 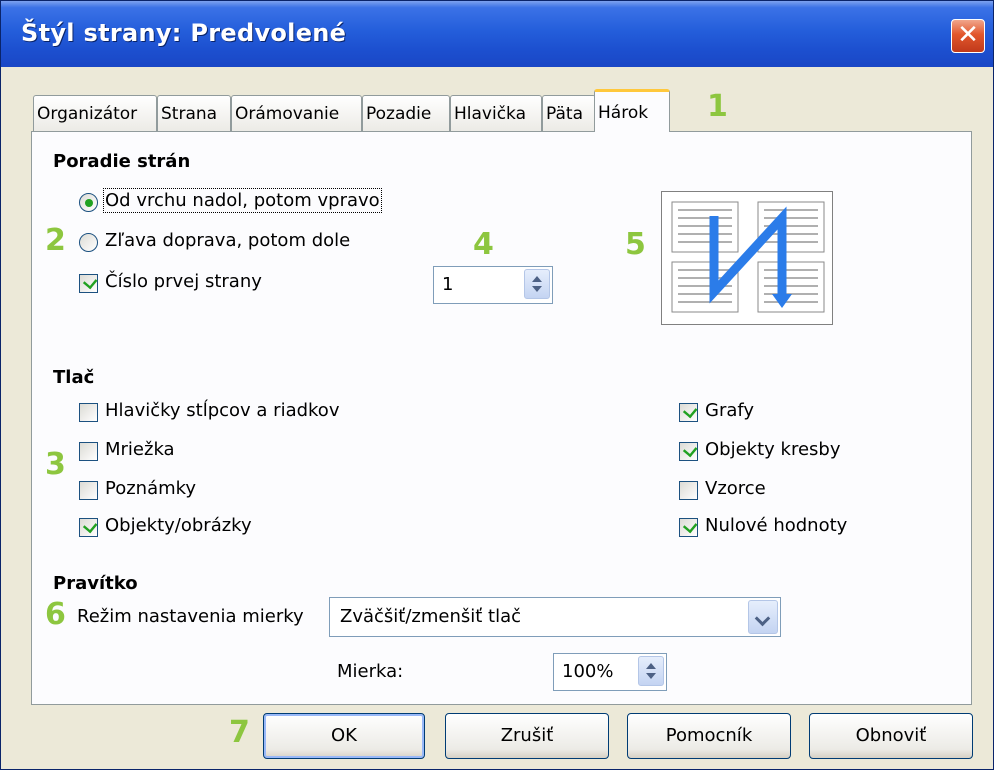 I want to click on reset-button: Obnoviť, so click(x=891, y=736).